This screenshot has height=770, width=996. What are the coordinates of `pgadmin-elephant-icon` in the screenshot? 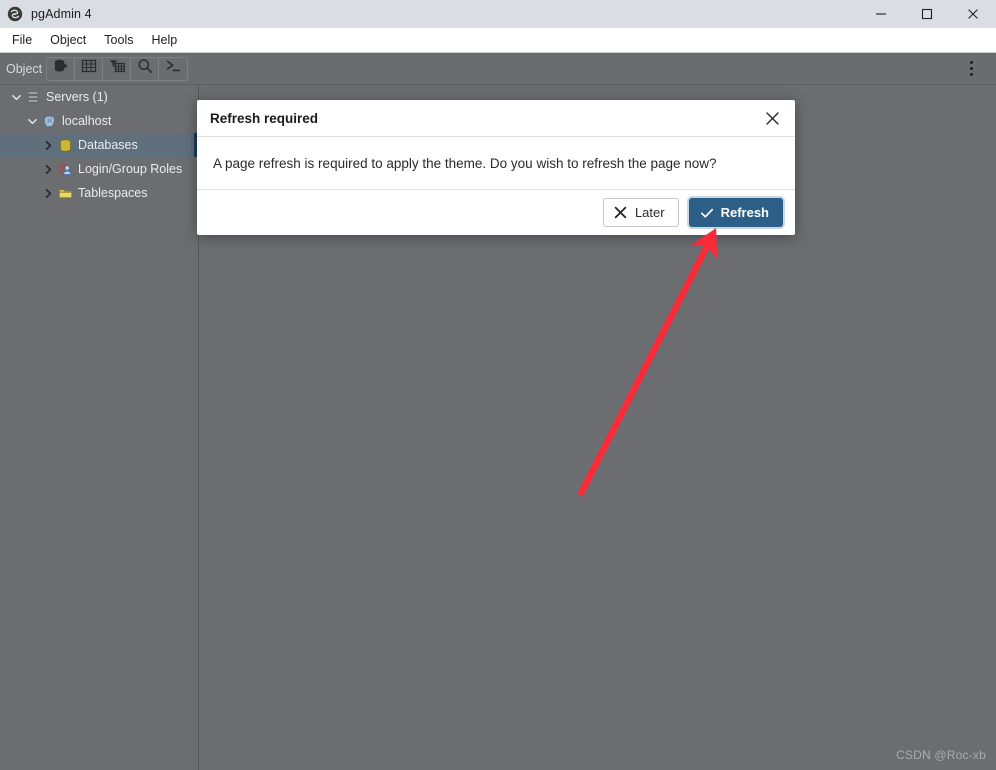 It's located at (15, 14).